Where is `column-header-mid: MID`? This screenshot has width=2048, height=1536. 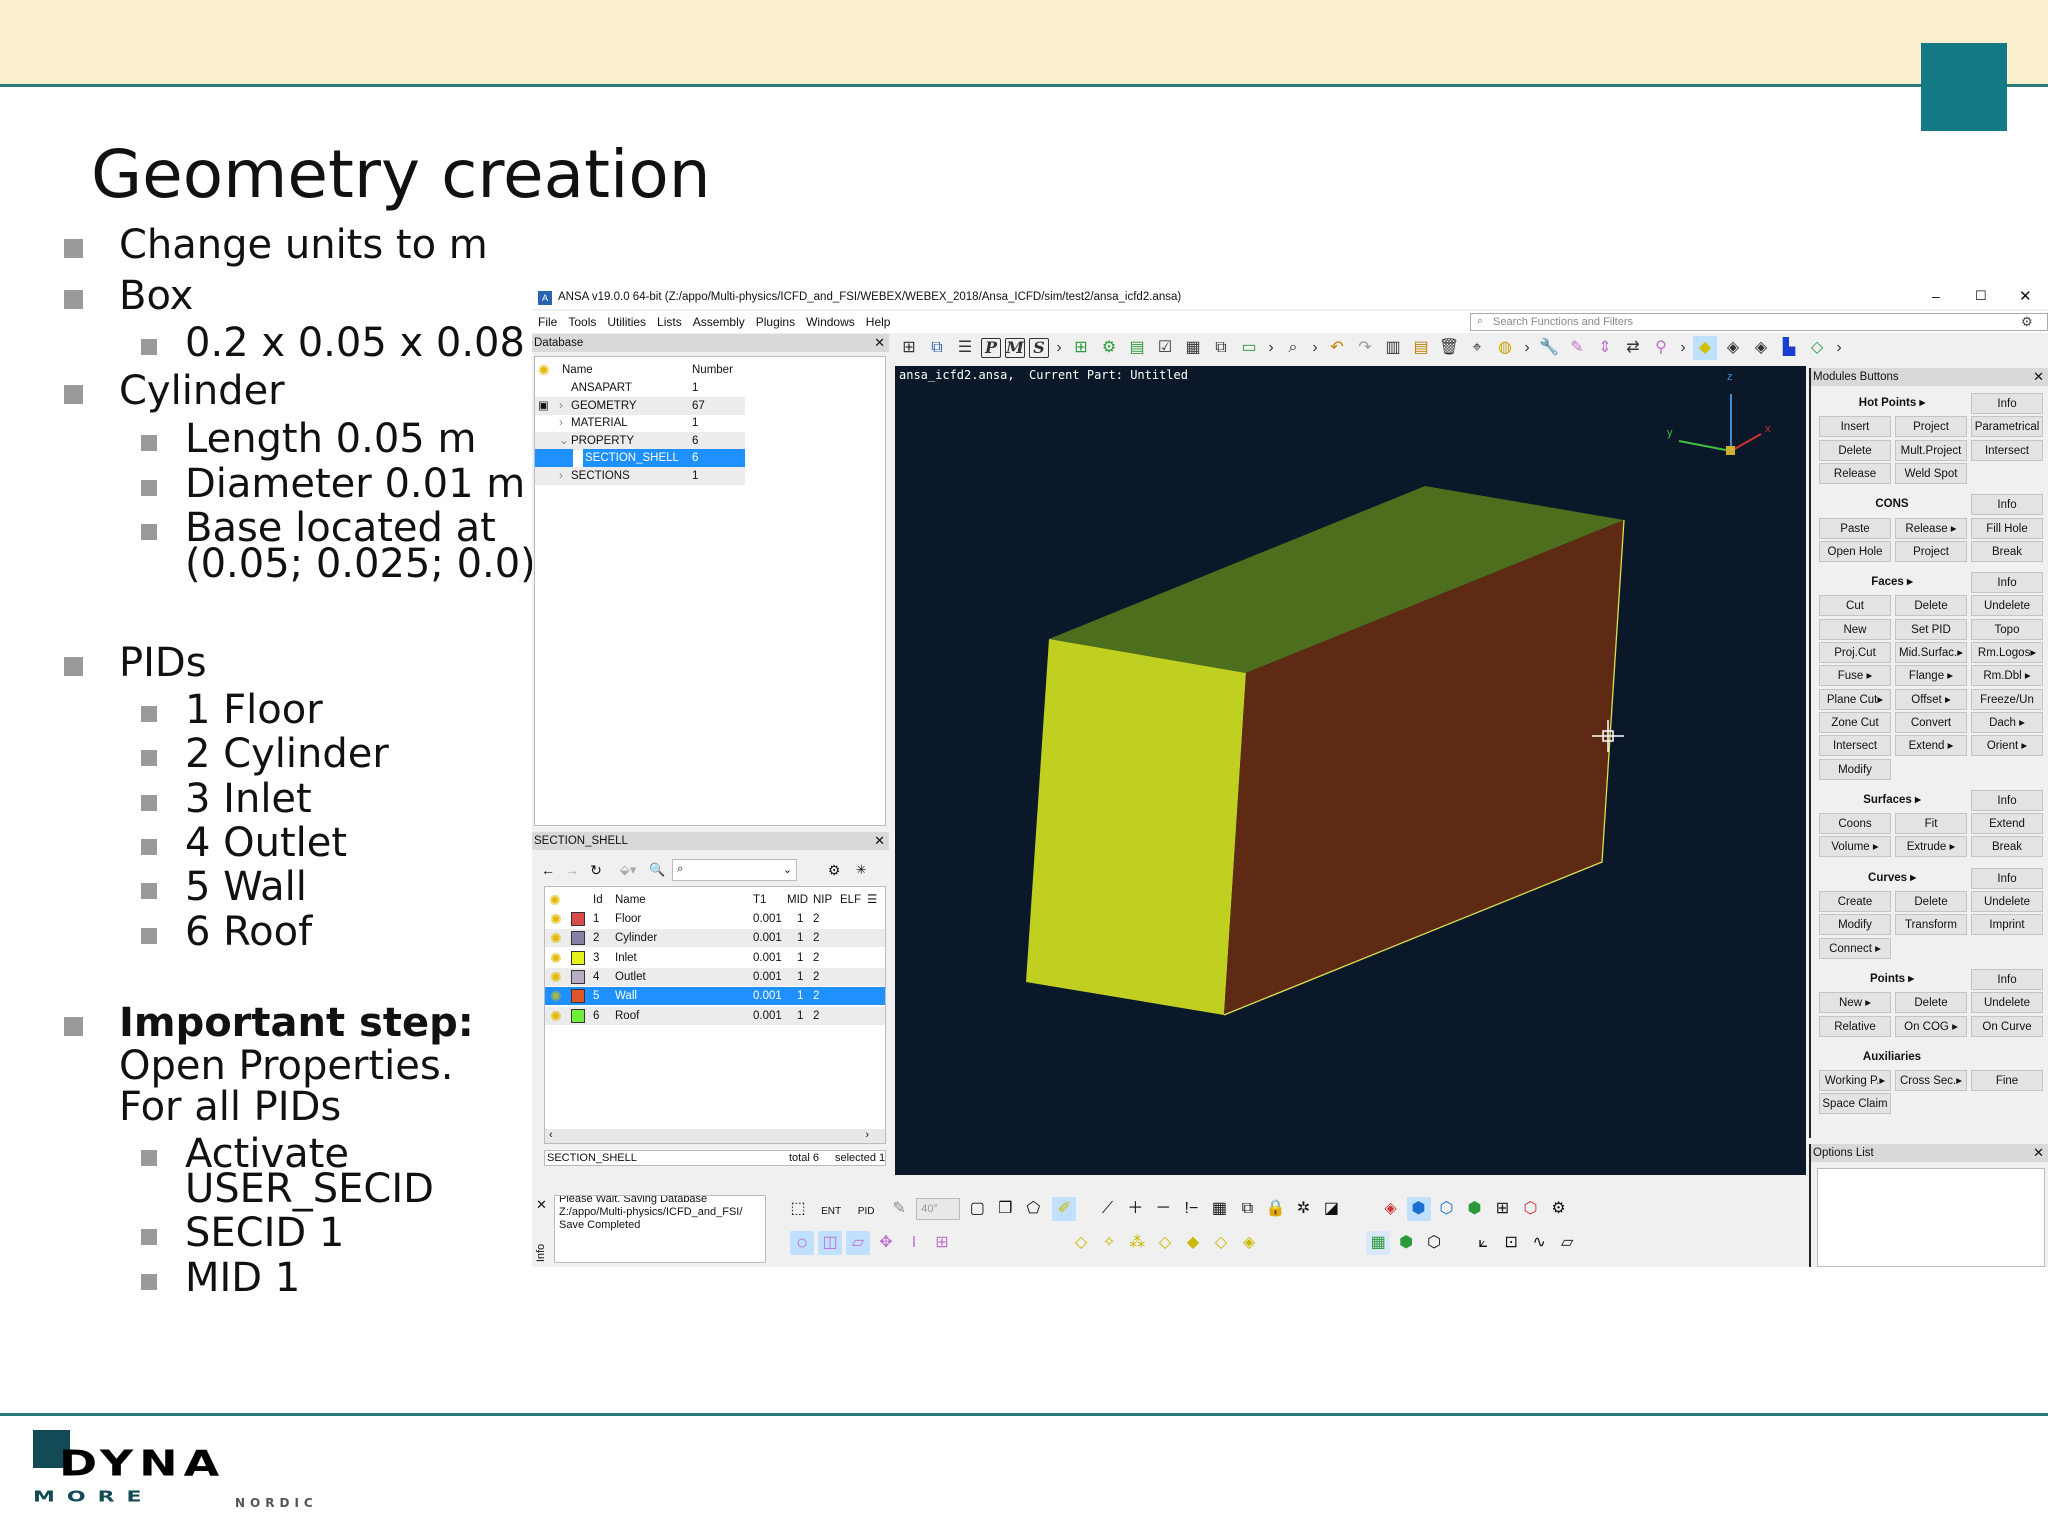 column-header-mid: MID is located at coordinates (797, 900).